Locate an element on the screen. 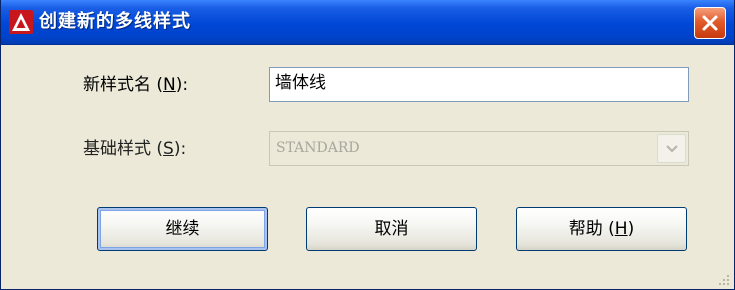  autocad-logo-icon is located at coordinates (21, 22).